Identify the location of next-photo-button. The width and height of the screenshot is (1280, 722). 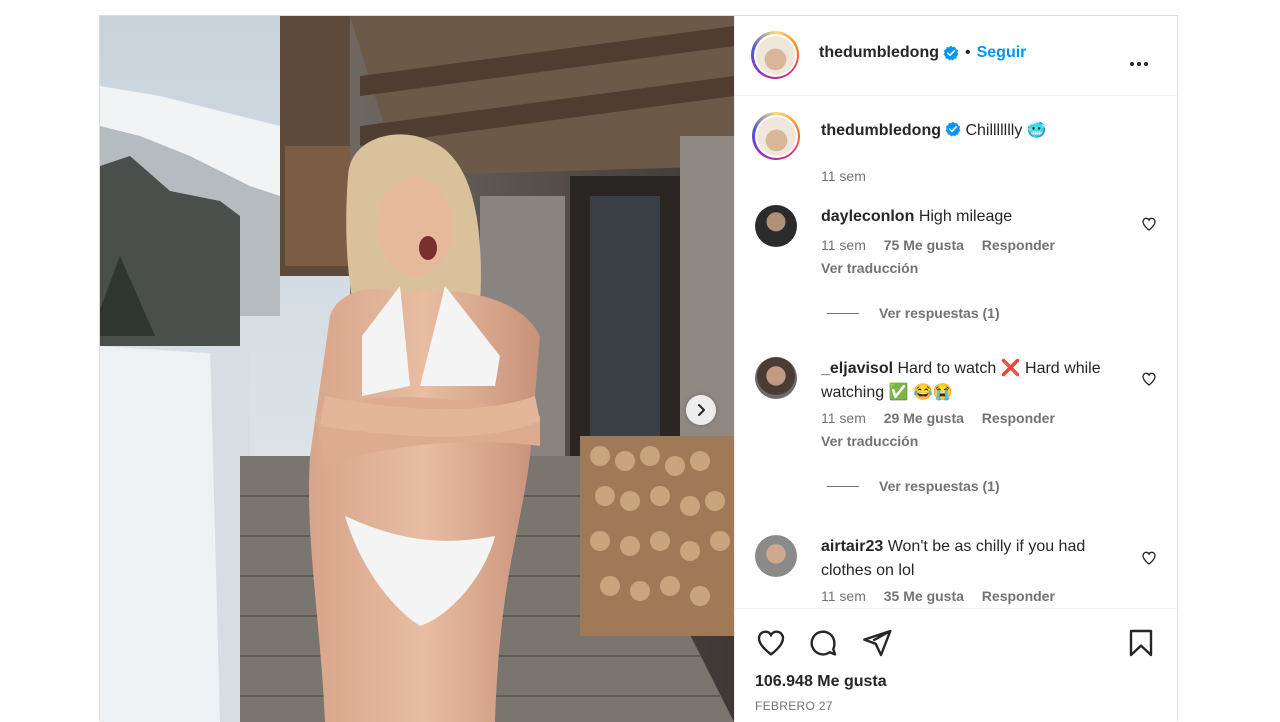
(701, 410).